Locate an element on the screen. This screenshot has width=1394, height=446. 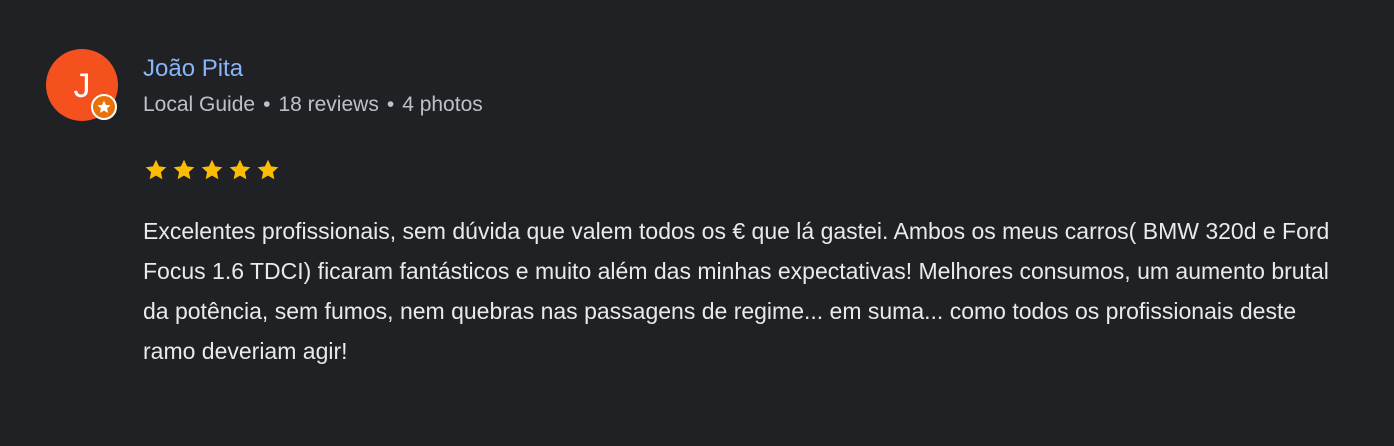
photo-count: 4 photos is located at coordinates (442, 104).